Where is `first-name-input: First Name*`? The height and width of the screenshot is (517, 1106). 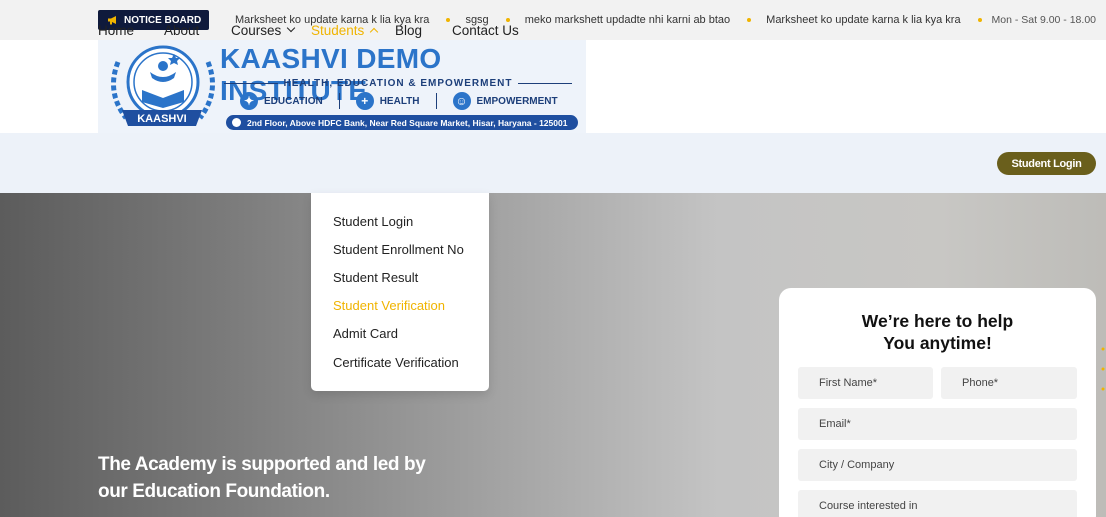 first-name-input: First Name* is located at coordinates (865, 383).